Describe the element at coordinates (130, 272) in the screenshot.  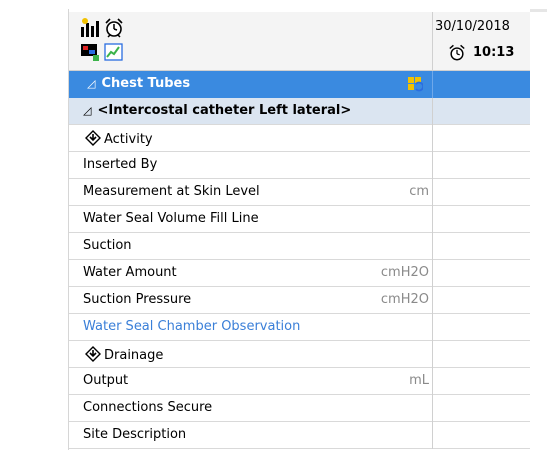
I see `row-label: Water Amount` at that location.